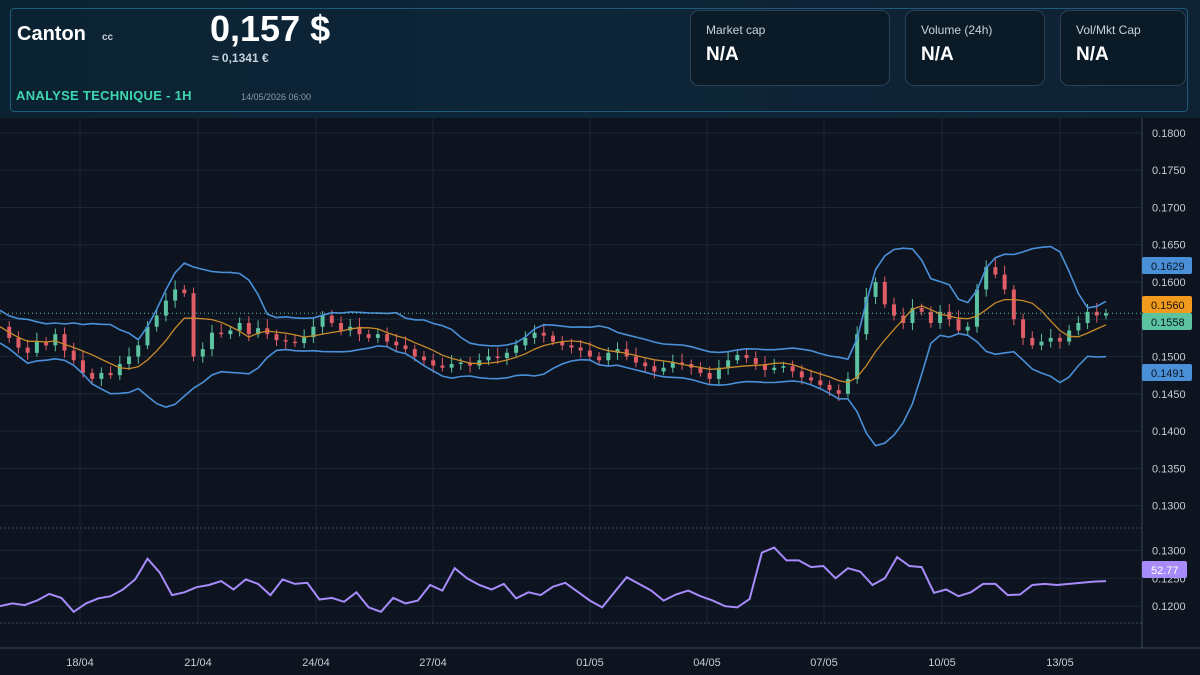 The image size is (1200, 675). I want to click on price-tag-bollinger-lower: 0.1491, so click(1167, 372).